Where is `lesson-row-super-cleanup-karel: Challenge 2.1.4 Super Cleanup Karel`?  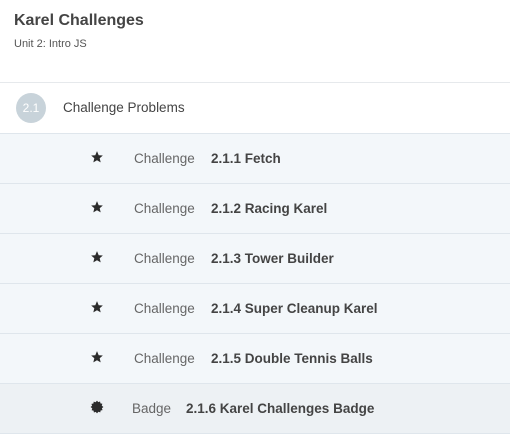
lesson-row-super-cleanup-karel: Challenge 2.1.4 Super Cleanup Karel is located at coordinates (255, 309).